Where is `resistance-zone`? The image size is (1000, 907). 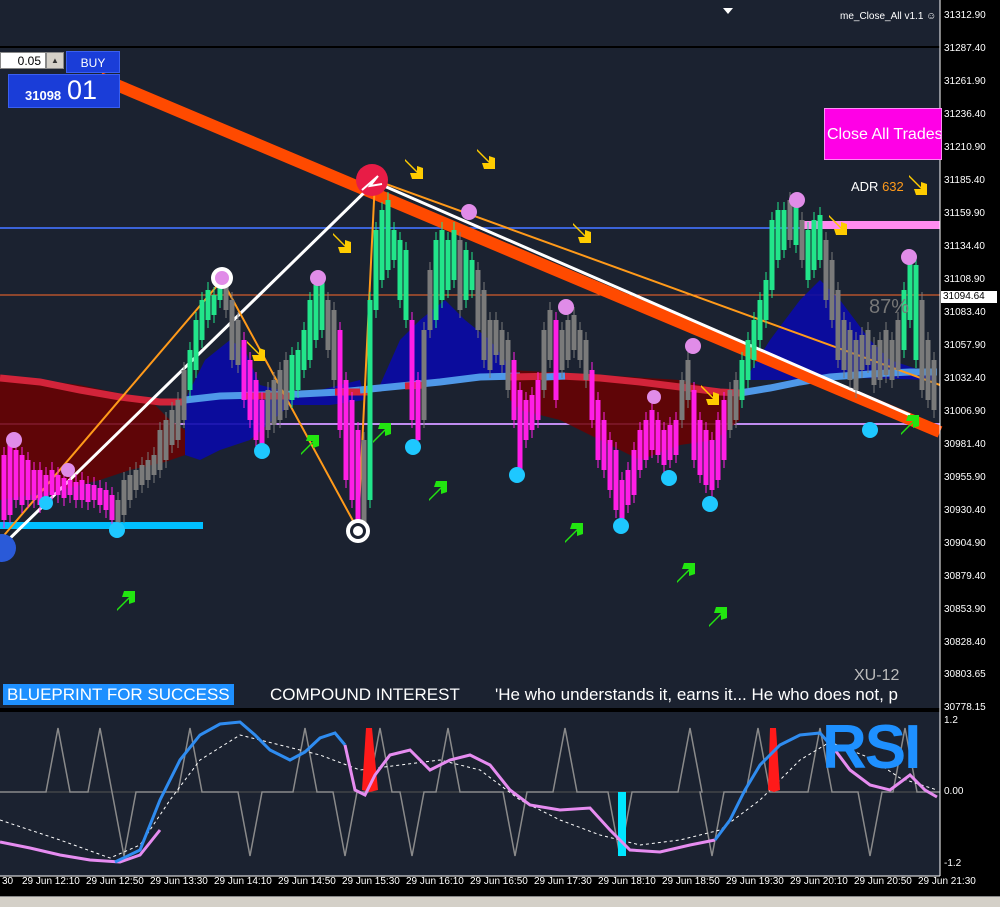 resistance-zone is located at coordinates (871, 225).